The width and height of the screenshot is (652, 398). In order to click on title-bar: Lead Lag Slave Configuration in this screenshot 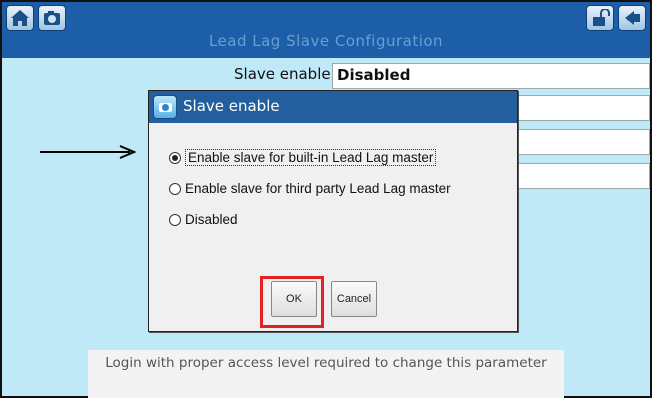, I will do `click(326, 30)`.